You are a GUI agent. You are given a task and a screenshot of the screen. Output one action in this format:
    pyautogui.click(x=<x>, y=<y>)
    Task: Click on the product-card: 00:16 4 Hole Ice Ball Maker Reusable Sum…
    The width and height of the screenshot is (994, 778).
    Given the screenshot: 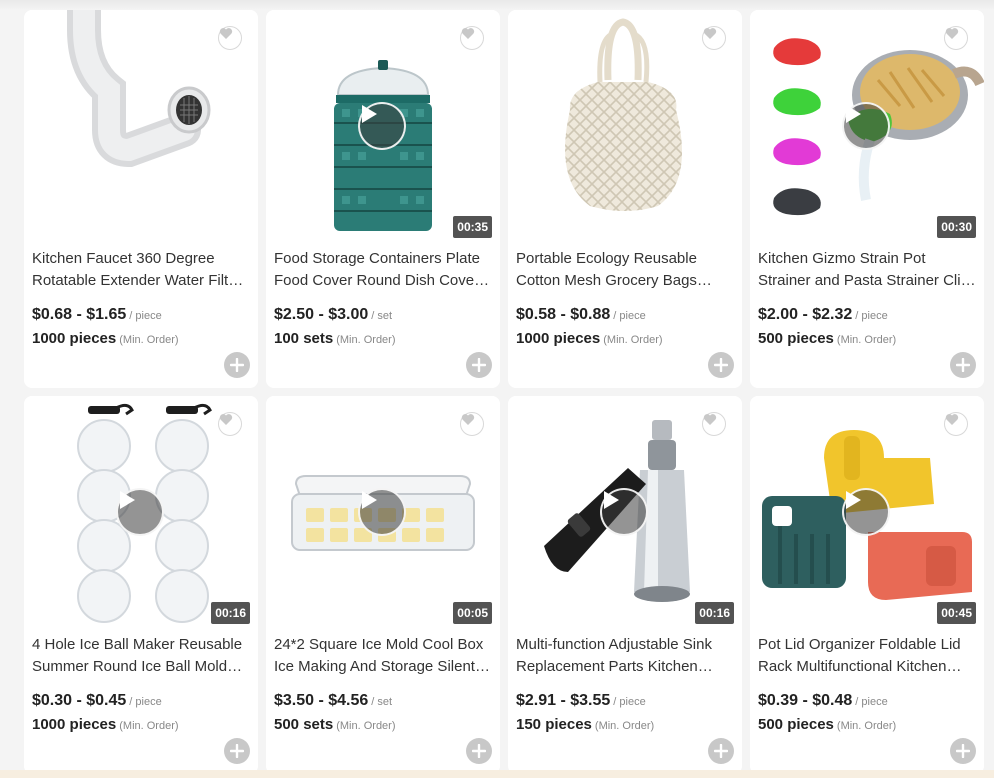 What is the action you would take?
    pyautogui.click(x=141, y=585)
    